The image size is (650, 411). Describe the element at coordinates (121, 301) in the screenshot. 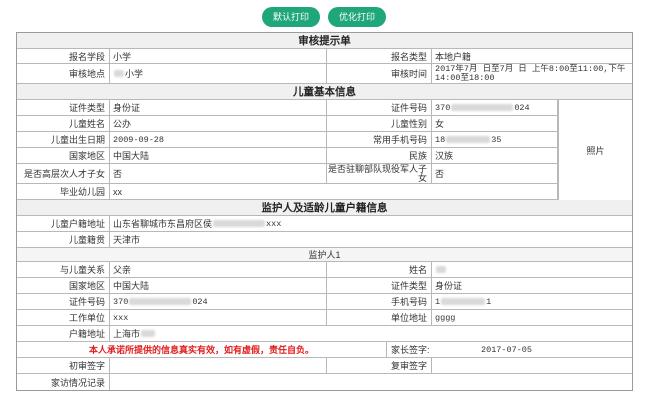

I see `g-id-no-prefix: 370` at that location.